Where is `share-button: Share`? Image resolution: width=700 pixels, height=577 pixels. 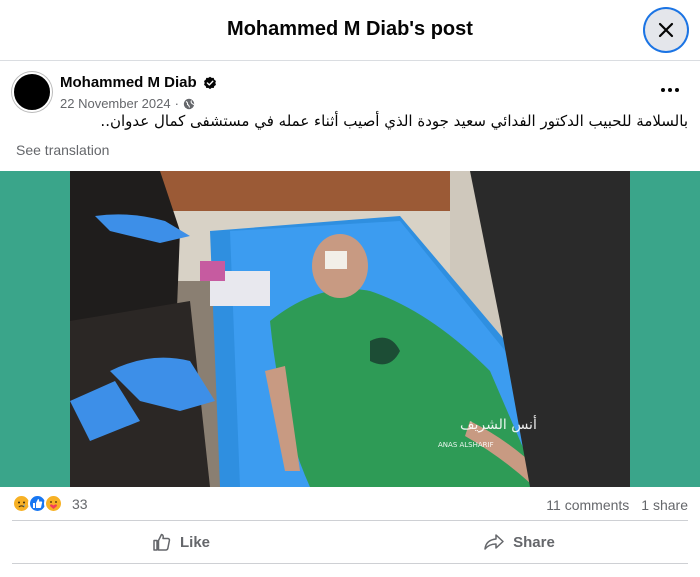
share-button: Share is located at coordinates (519, 542).